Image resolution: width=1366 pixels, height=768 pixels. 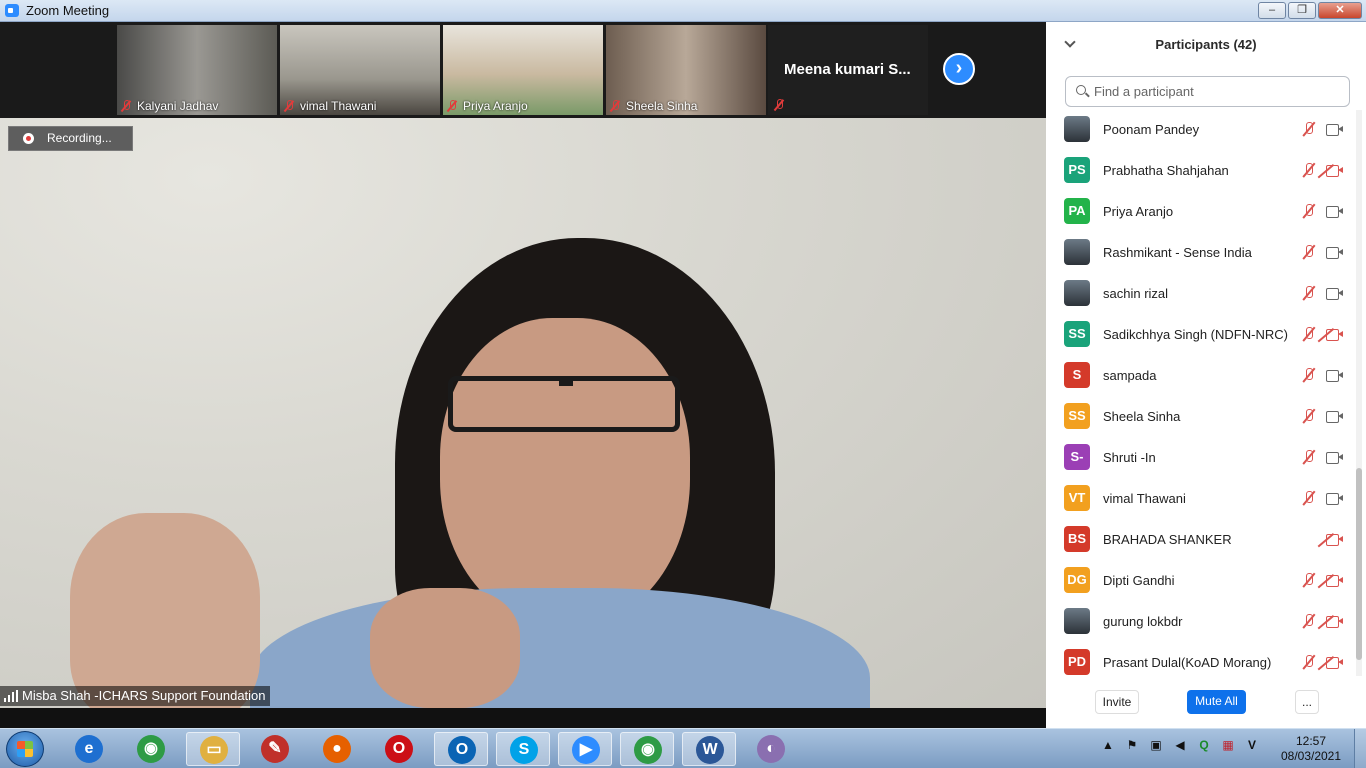 I want to click on participant-row: BS BRAHADA SHANKER, so click(x=1202, y=540).